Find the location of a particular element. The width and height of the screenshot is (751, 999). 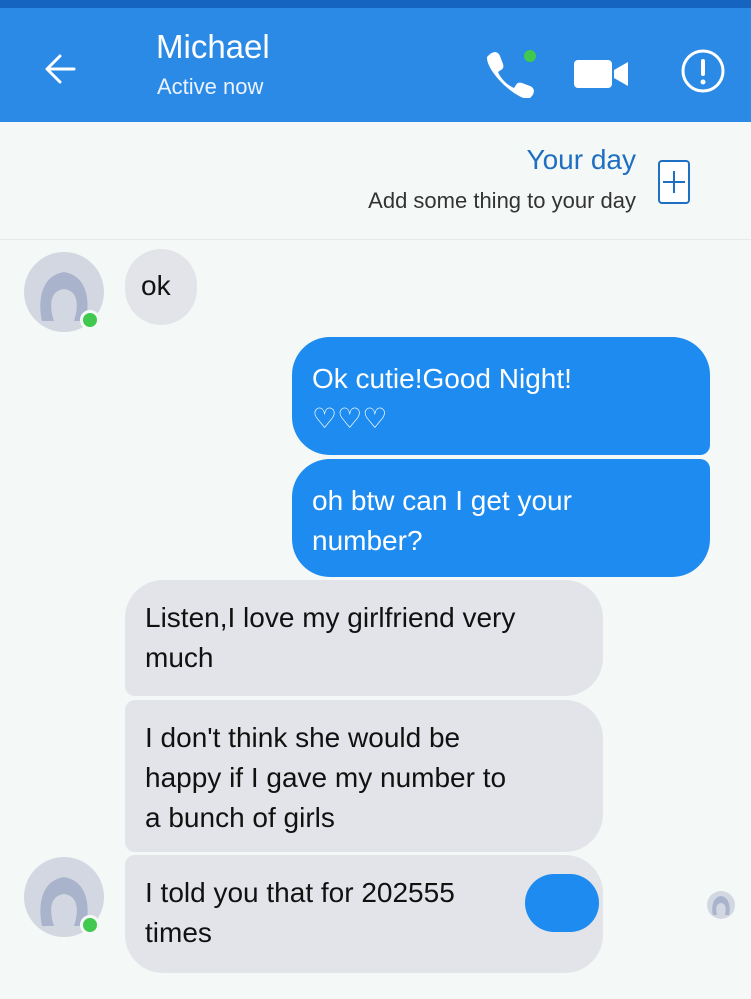

plus-icon is located at coordinates (674, 182).